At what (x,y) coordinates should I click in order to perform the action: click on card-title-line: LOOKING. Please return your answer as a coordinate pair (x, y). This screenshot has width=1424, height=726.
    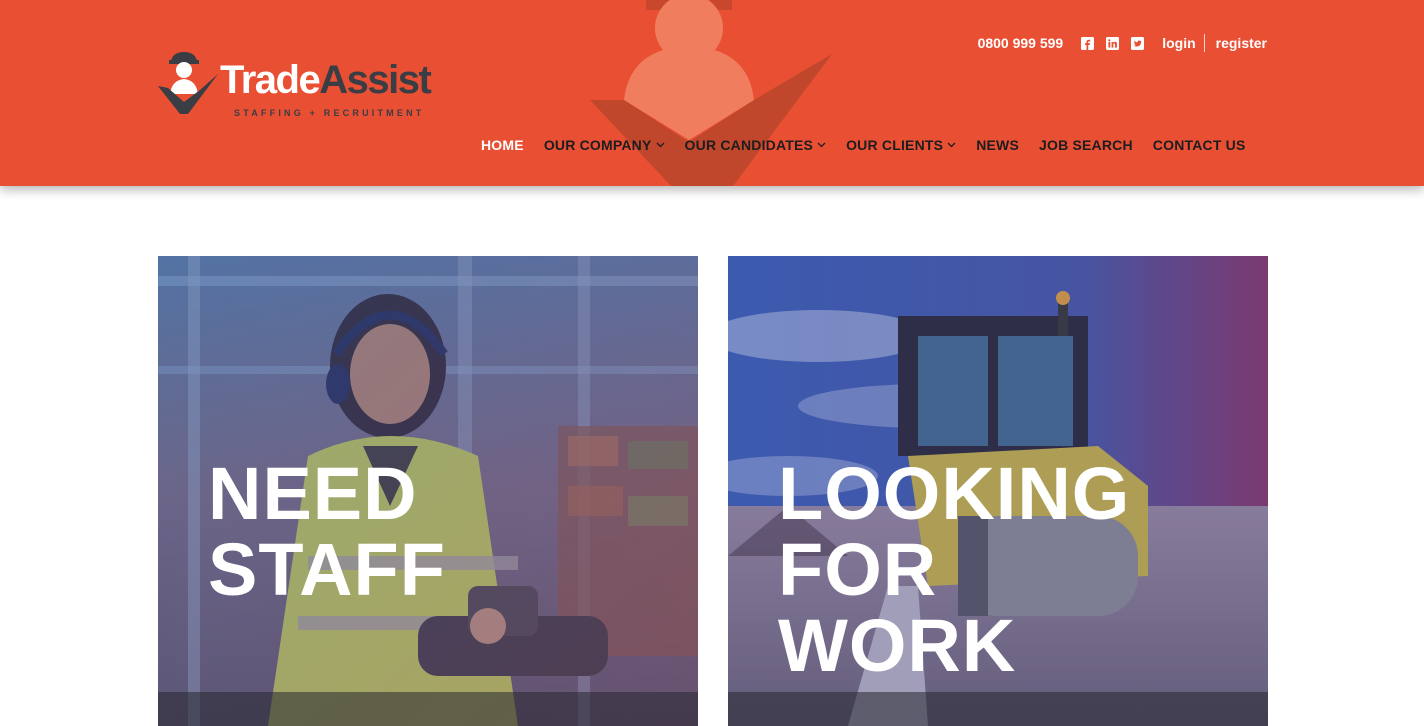
    Looking at the image, I should click on (954, 493).